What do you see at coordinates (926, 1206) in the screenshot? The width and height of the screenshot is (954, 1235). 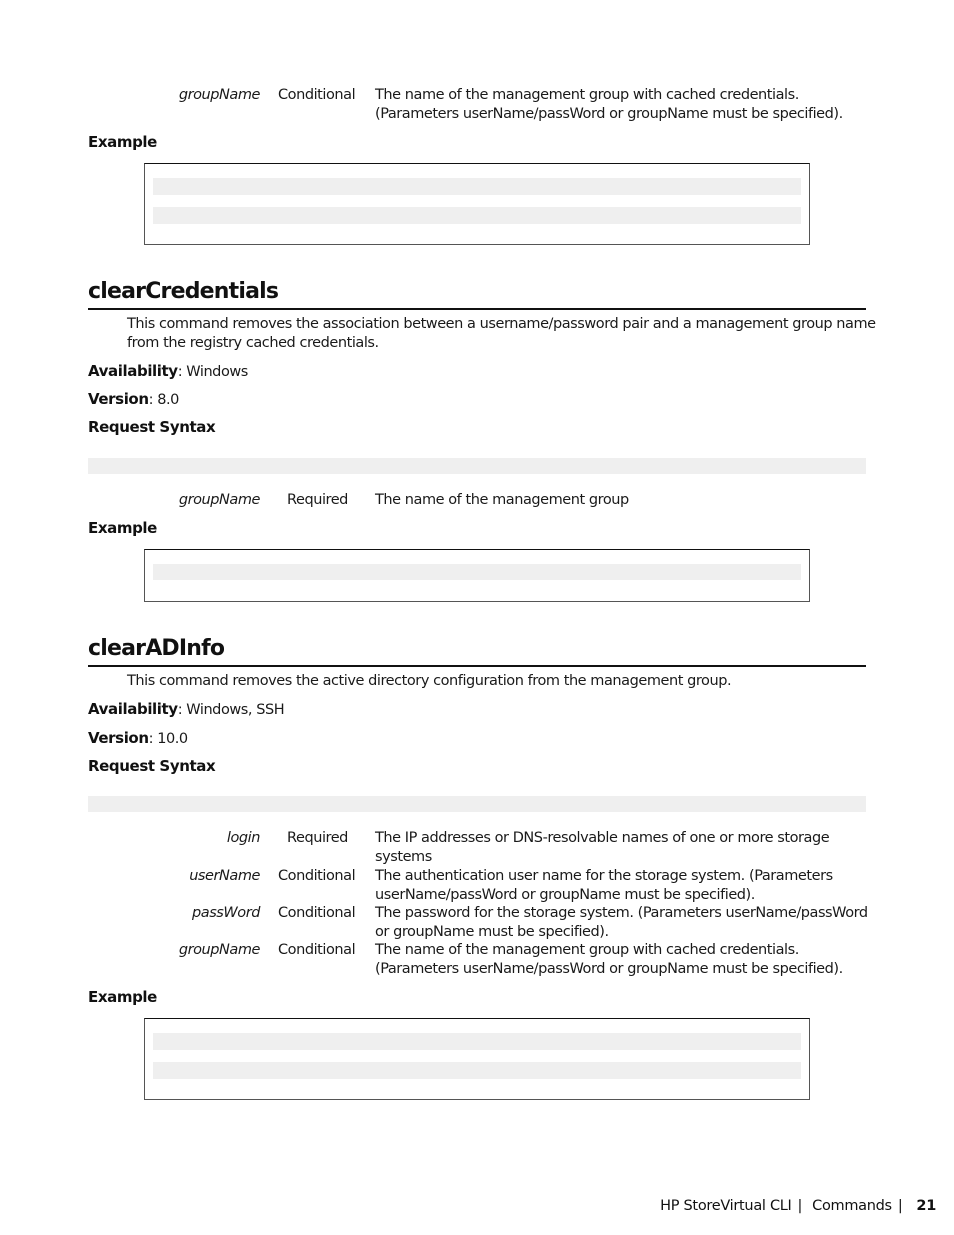 I see `page-number: 21` at bounding box center [926, 1206].